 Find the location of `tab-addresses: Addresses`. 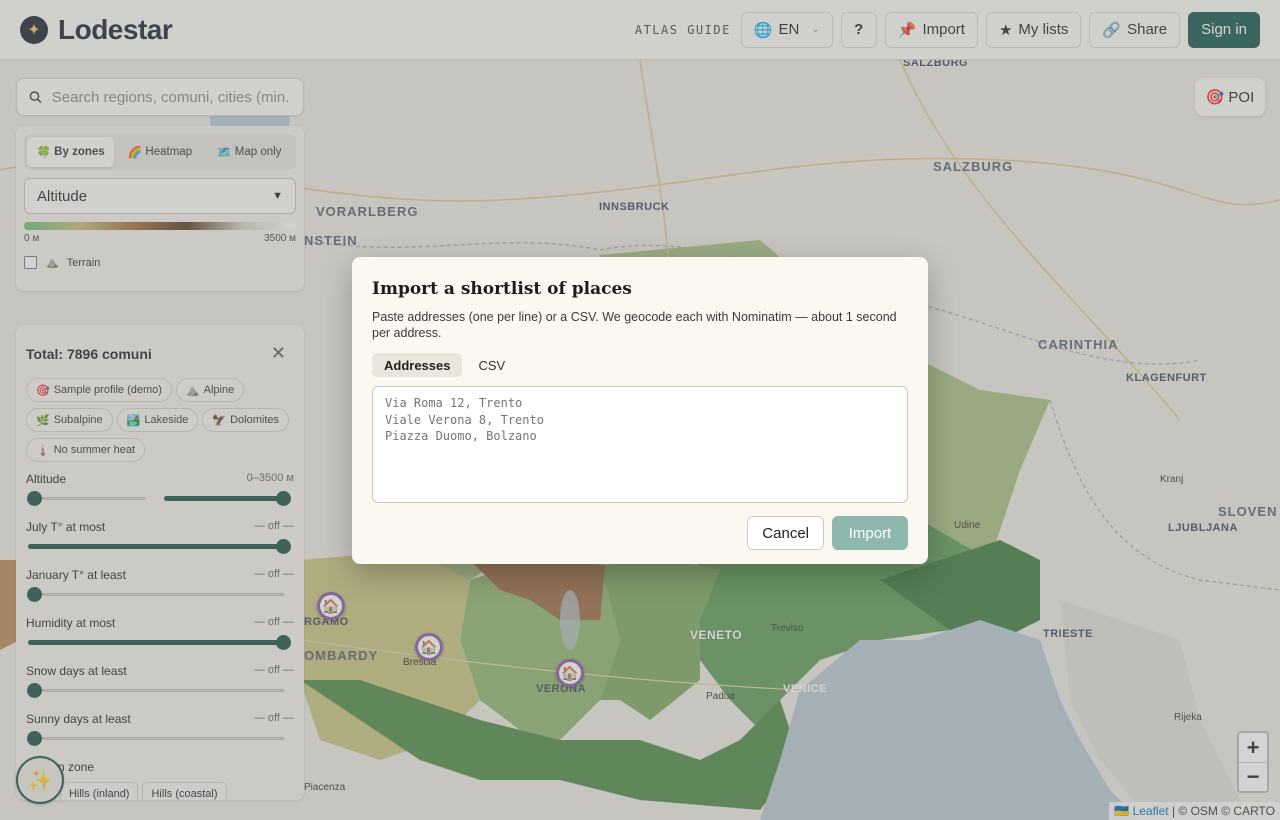

tab-addresses: Addresses is located at coordinates (417, 365).